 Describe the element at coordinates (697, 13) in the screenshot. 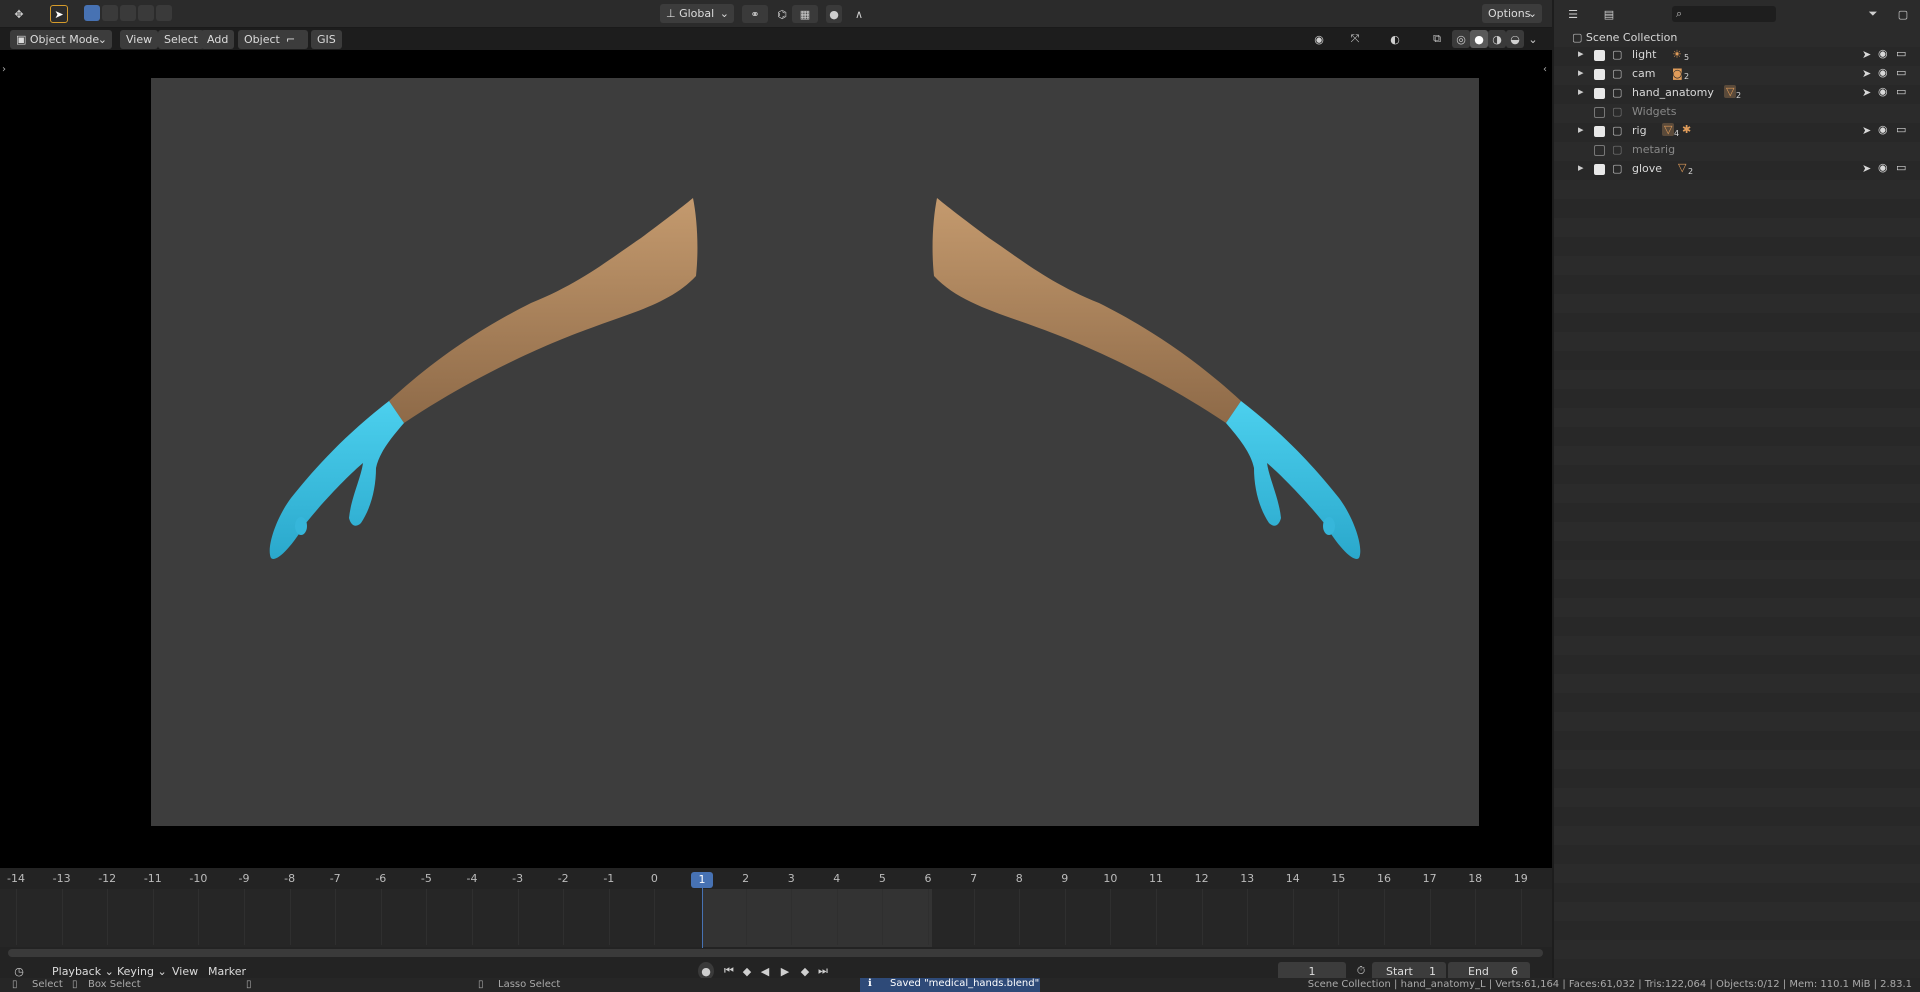

I see `transform-orientation-dropdown: ⊥ Global ⌄` at that location.